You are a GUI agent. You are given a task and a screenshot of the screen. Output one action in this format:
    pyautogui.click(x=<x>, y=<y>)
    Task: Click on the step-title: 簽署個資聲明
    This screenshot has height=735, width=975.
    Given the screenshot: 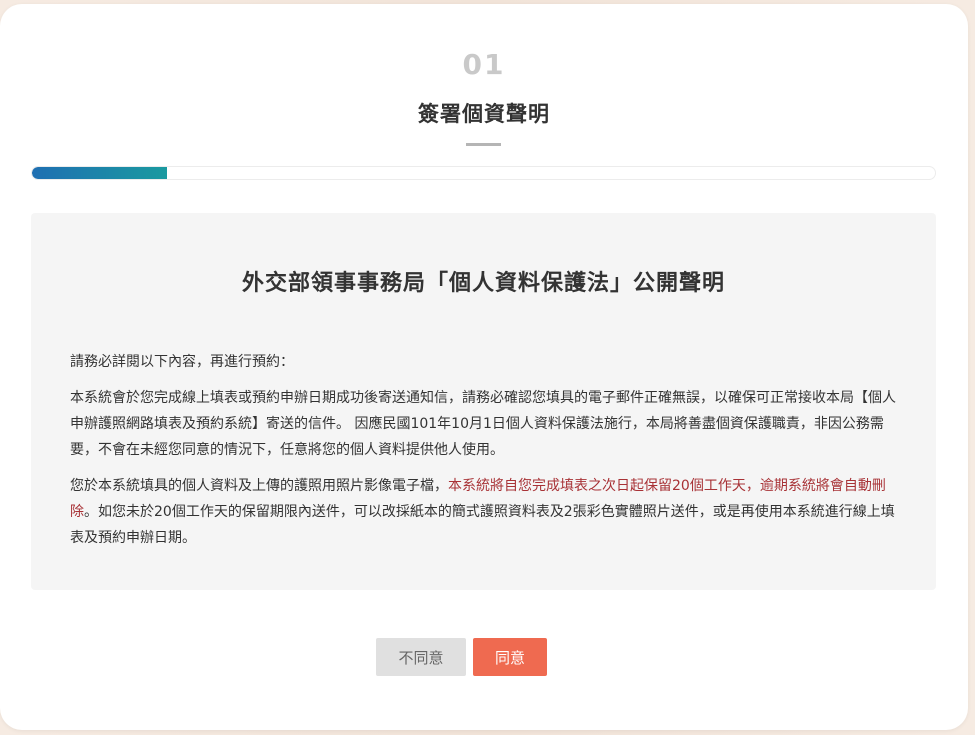 What is the action you would take?
    pyautogui.click(x=484, y=114)
    